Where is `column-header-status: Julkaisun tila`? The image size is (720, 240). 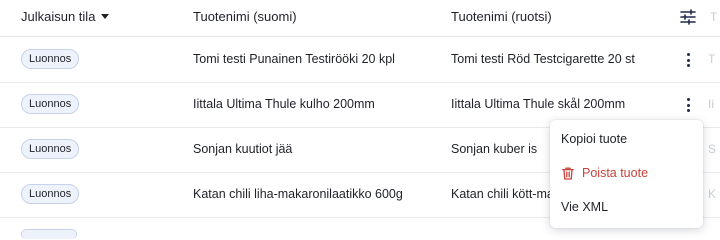
column-header-status: Julkaisun tila is located at coordinates (65, 18).